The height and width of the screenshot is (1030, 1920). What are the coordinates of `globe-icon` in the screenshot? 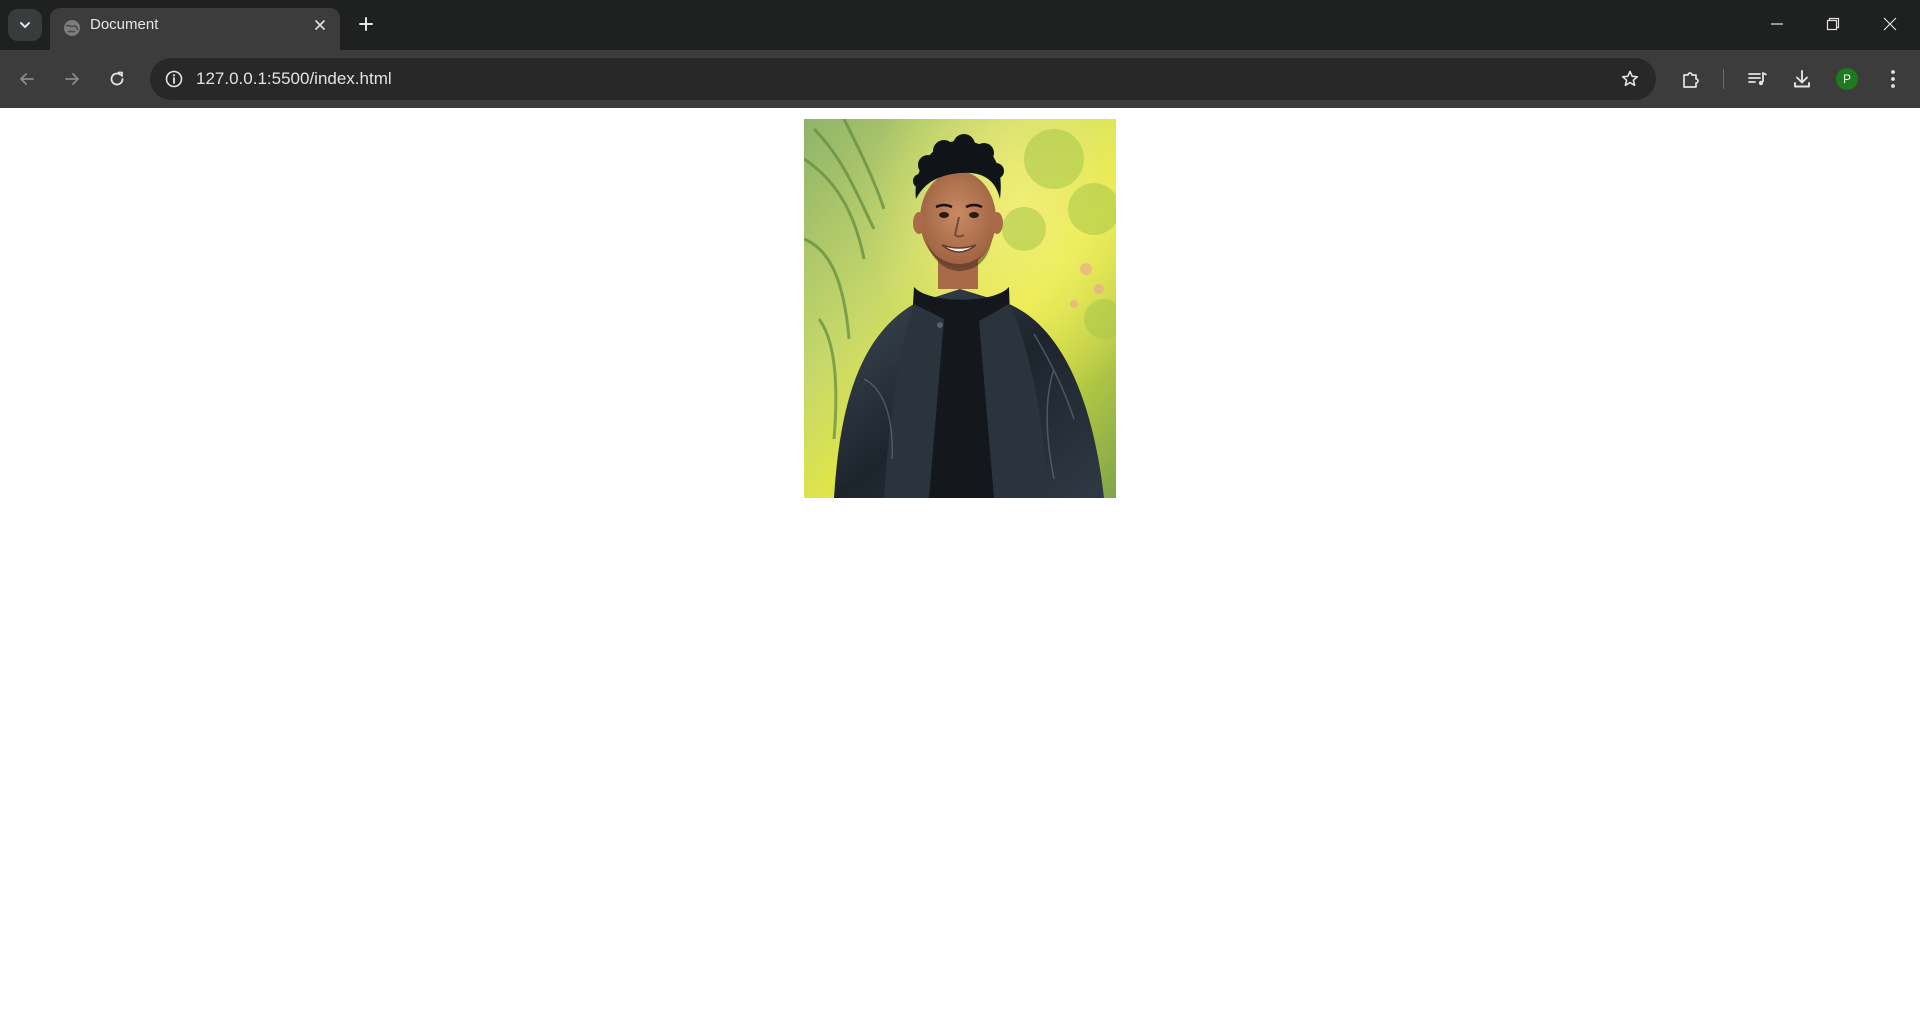 It's located at (72, 28).